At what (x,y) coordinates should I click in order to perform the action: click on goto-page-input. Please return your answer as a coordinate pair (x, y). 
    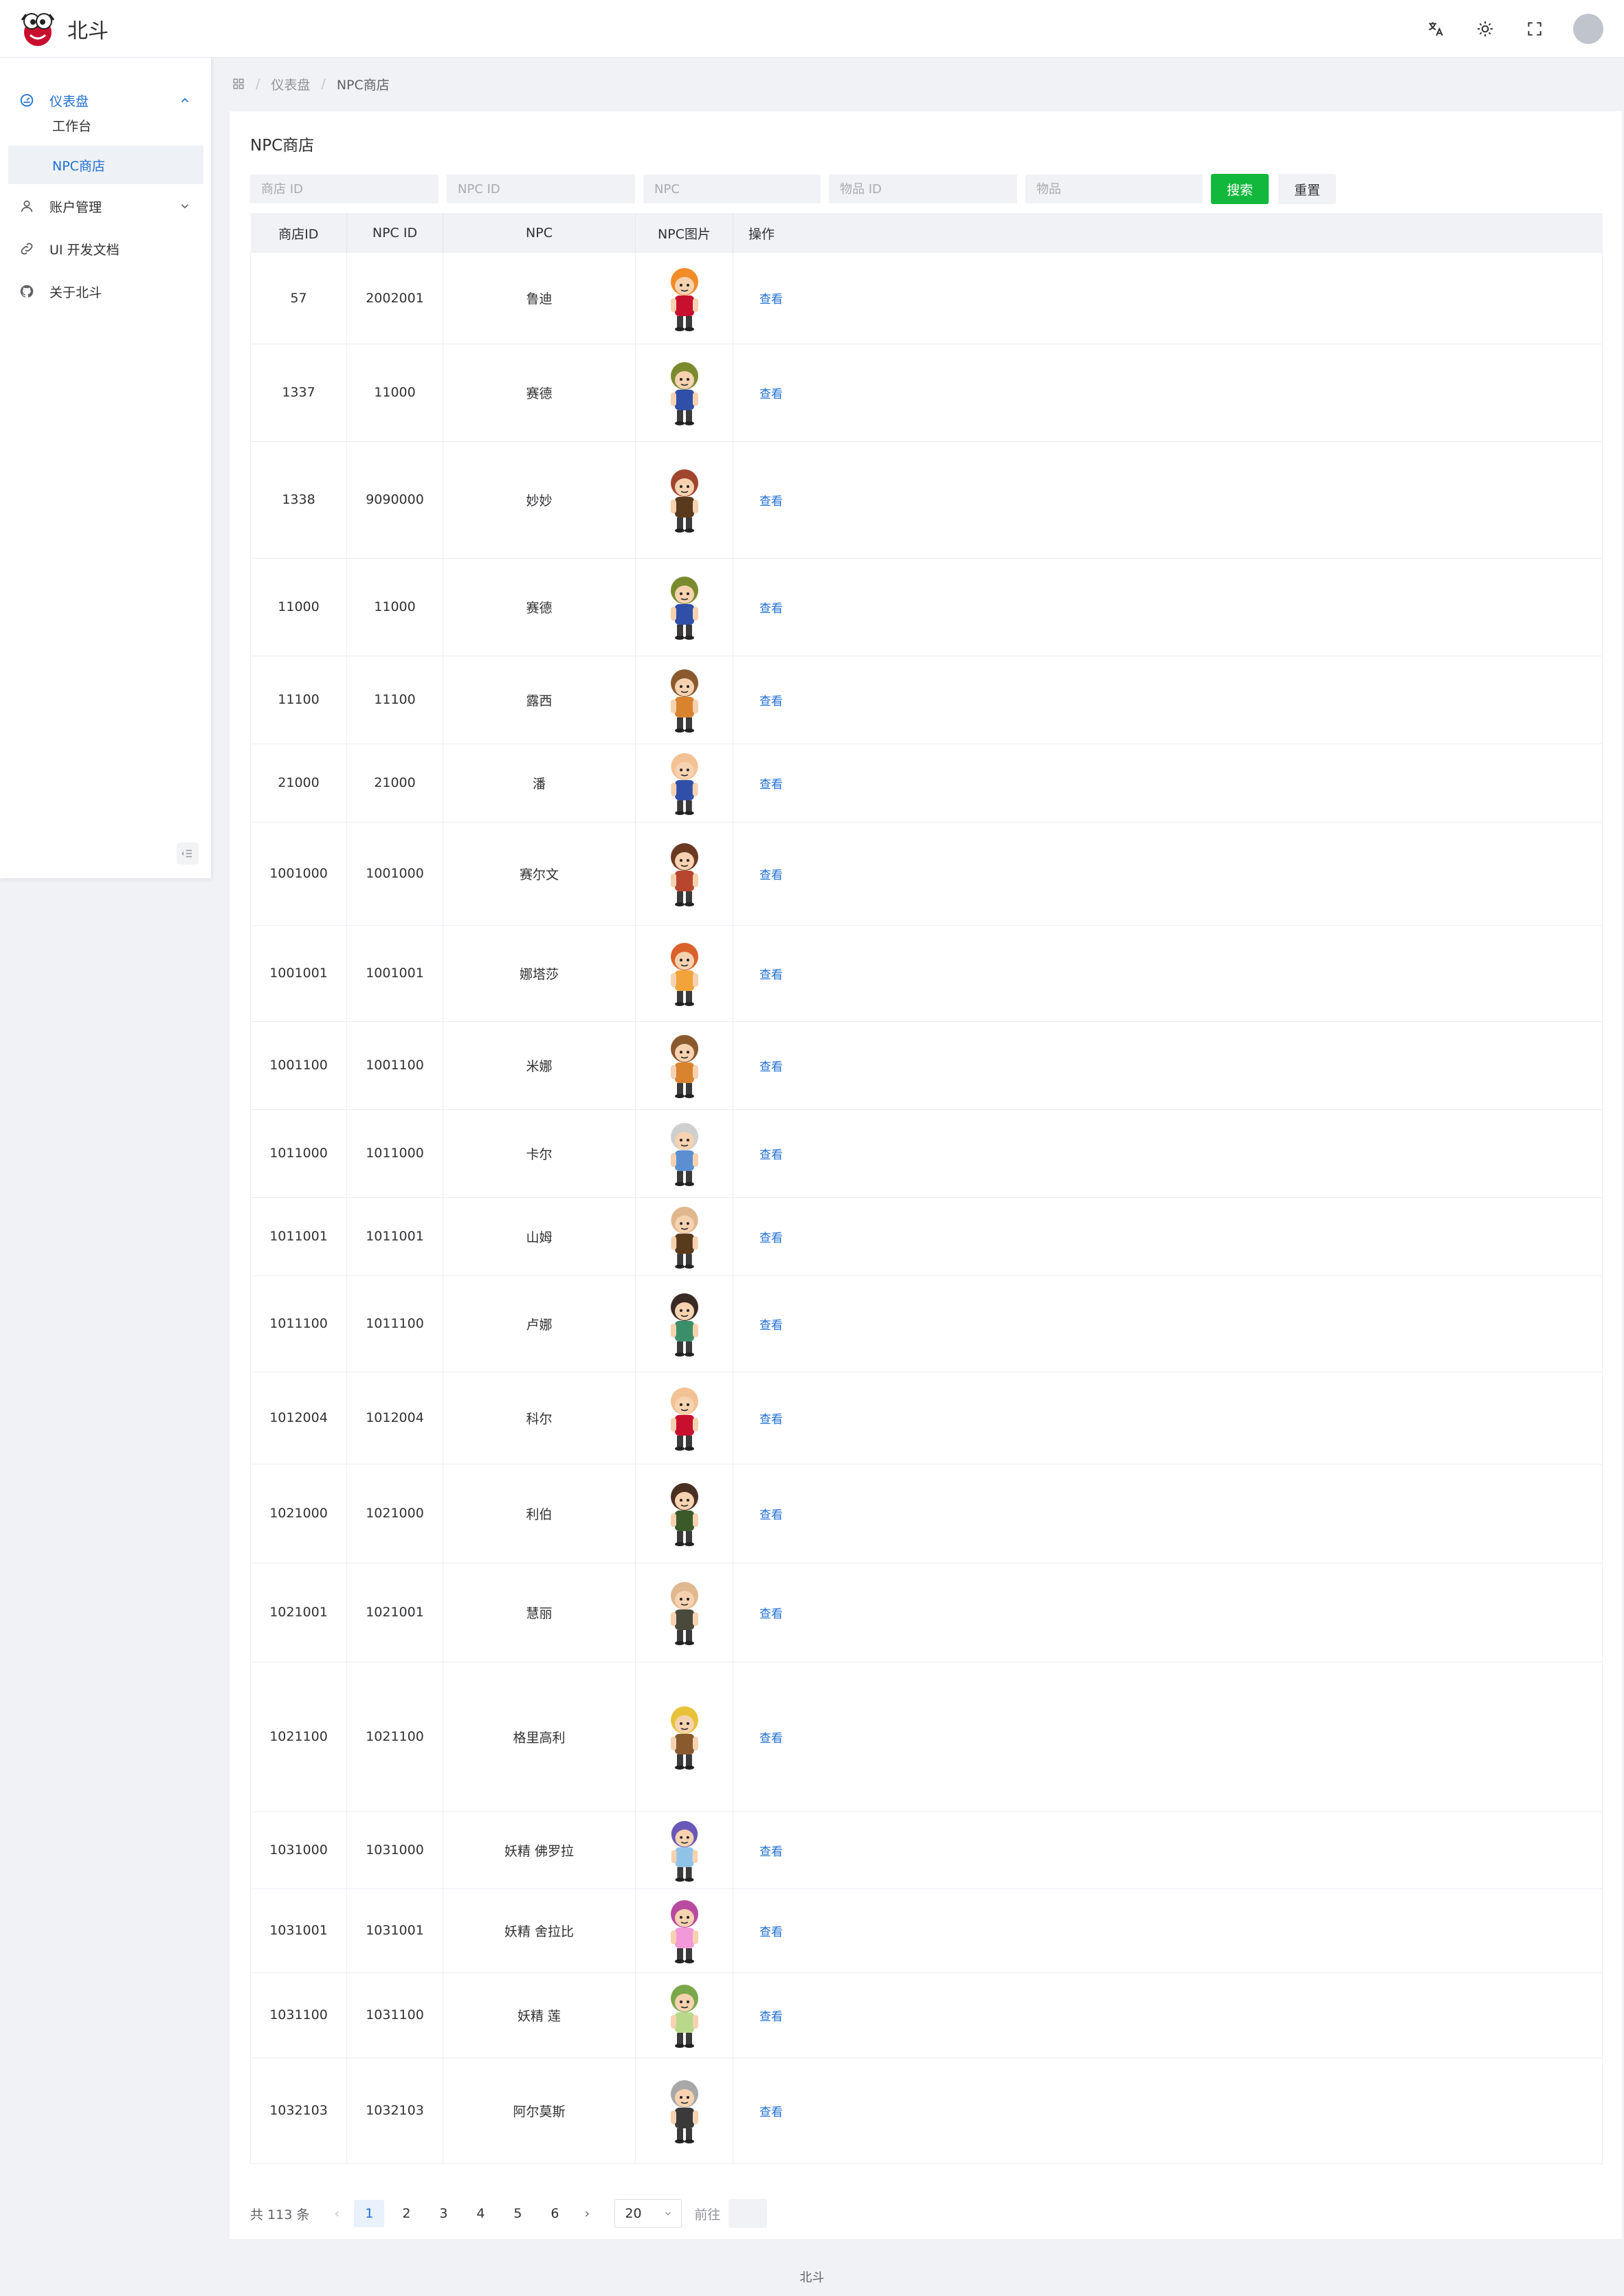
    Looking at the image, I should click on (748, 2213).